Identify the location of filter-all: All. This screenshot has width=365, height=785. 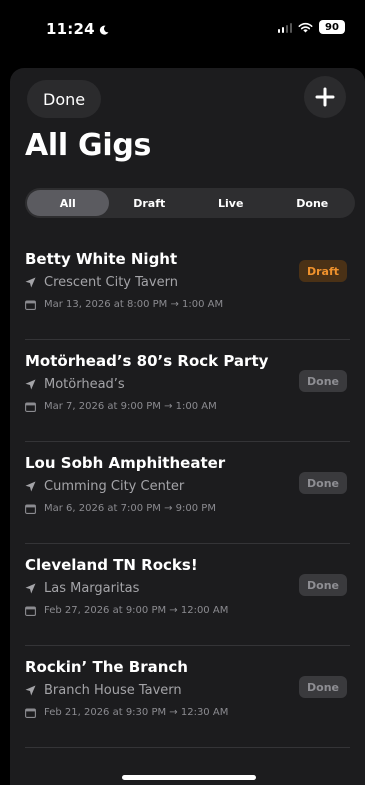
(68, 203).